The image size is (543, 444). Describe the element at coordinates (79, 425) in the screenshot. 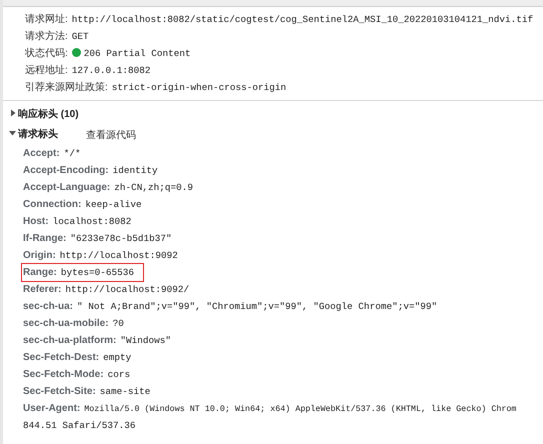

I see `header-value: 844.51 Safari/537.36` at that location.